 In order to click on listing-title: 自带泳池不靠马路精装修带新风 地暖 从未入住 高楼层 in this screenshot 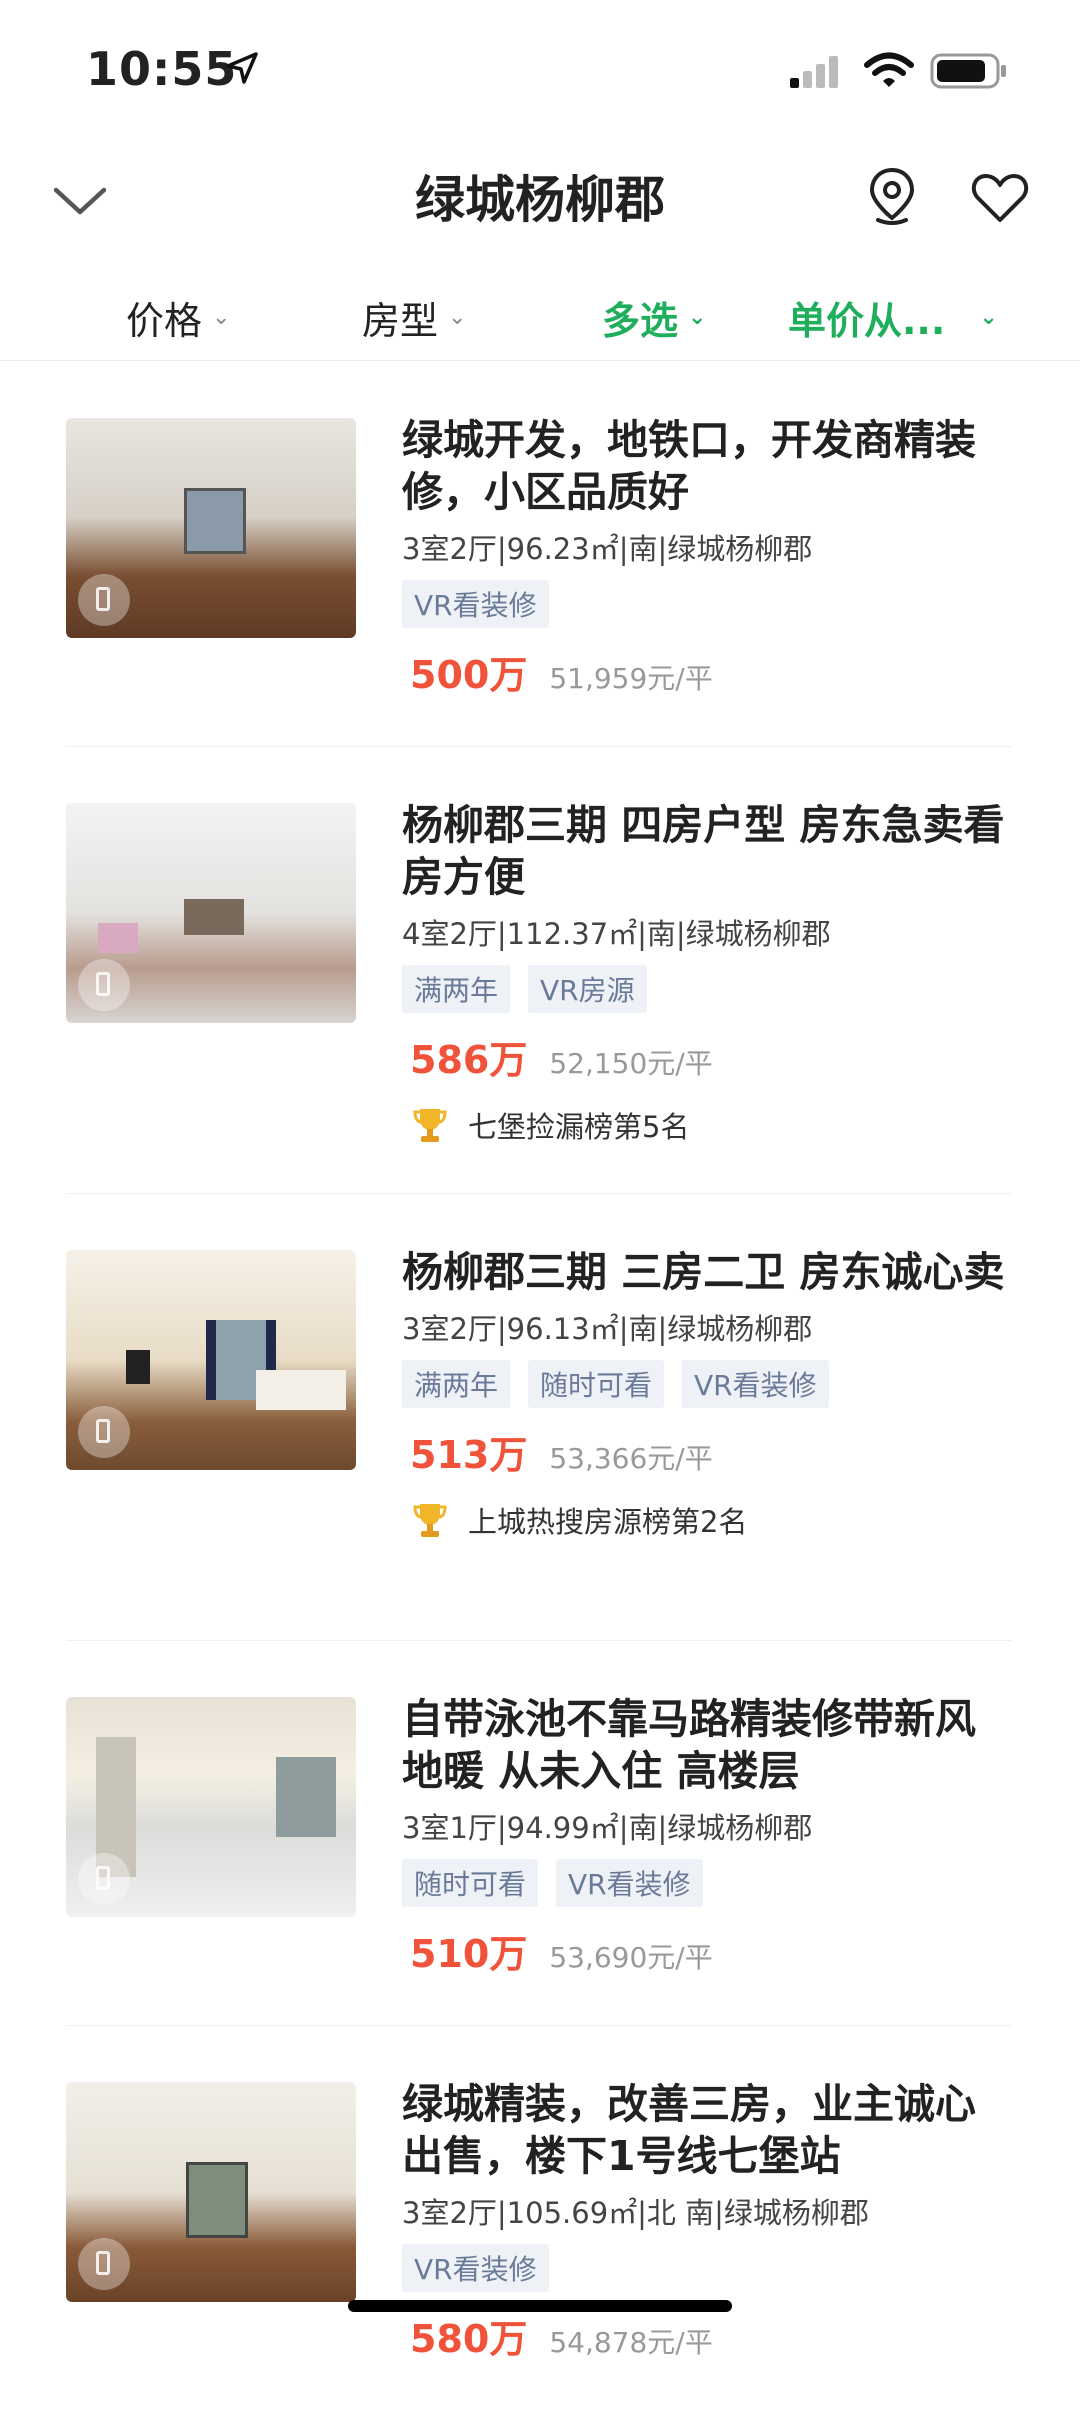, I will do `click(689, 1745)`.